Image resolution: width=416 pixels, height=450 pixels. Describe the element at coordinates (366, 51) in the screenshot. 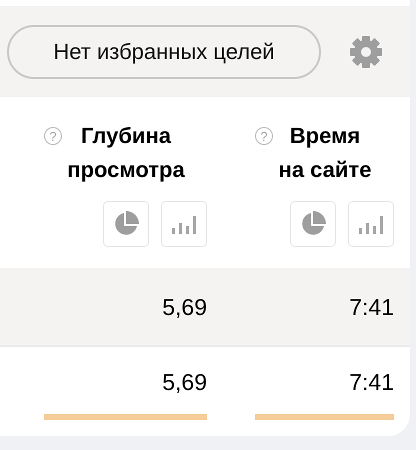

I see `settings-icon` at that location.